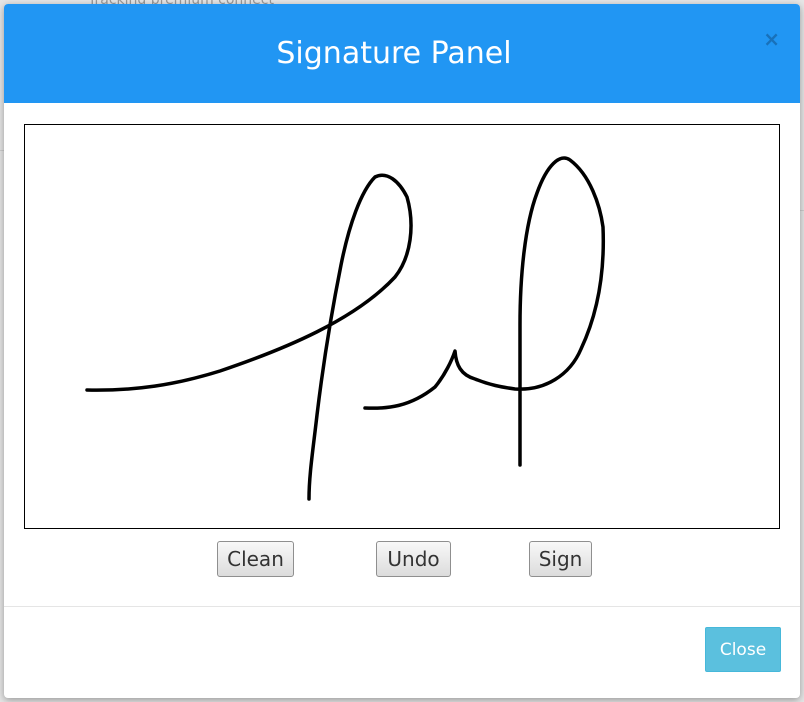 Image resolution: width=804 pixels, height=702 pixels. I want to click on modal-title: Signature Panel, so click(394, 53).